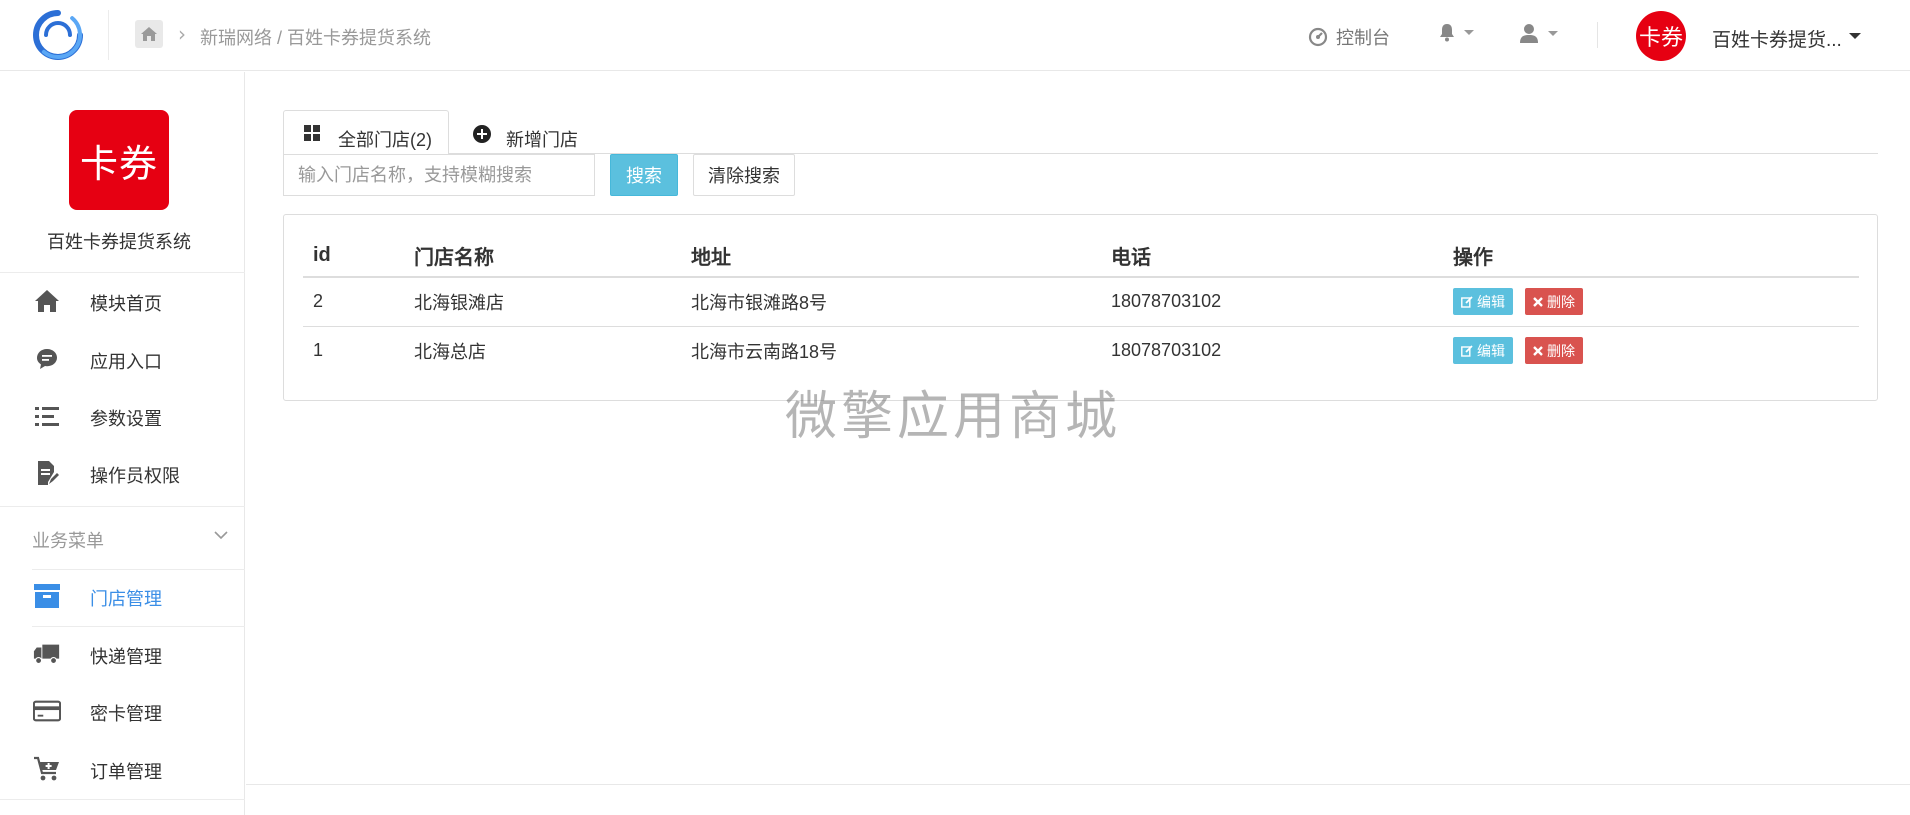 The height and width of the screenshot is (815, 1910). What do you see at coordinates (353, 256) in the screenshot?
I see `column-header-id: id` at bounding box center [353, 256].